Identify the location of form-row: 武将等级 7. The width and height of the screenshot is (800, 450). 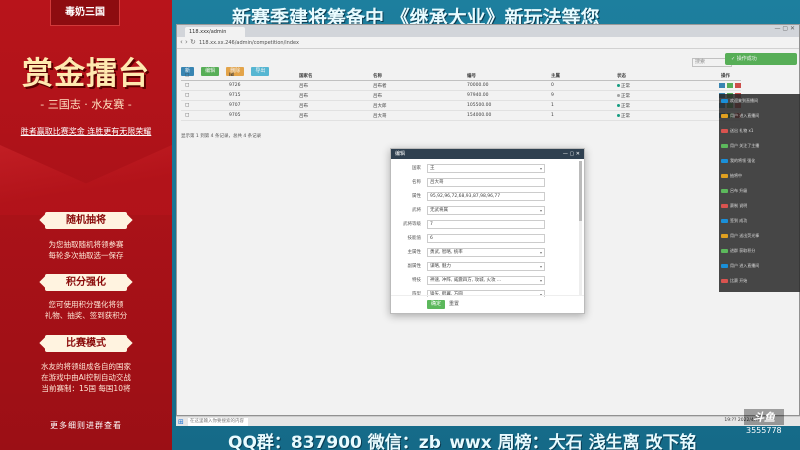
(486, 224).